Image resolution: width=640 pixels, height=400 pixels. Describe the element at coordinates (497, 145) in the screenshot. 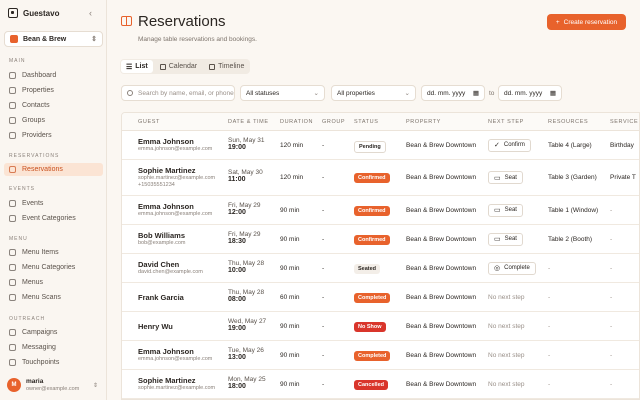

I see `confirm-icon: ✓` at that location.